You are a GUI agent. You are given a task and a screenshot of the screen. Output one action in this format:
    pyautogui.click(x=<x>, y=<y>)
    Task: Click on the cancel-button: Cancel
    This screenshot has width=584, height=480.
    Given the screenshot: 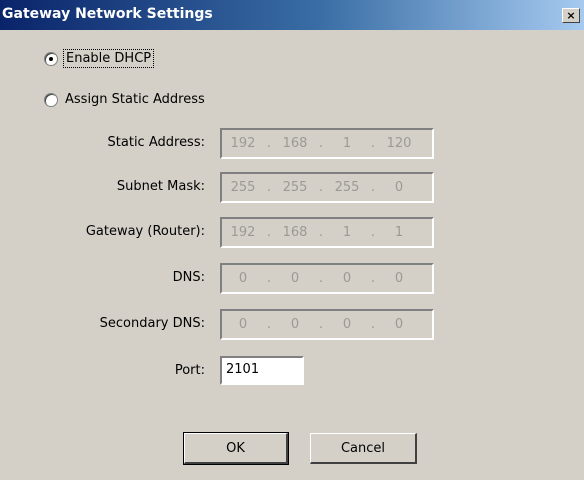 What is the action you would take?
    pyautogui.click(x=363, y=448)
    